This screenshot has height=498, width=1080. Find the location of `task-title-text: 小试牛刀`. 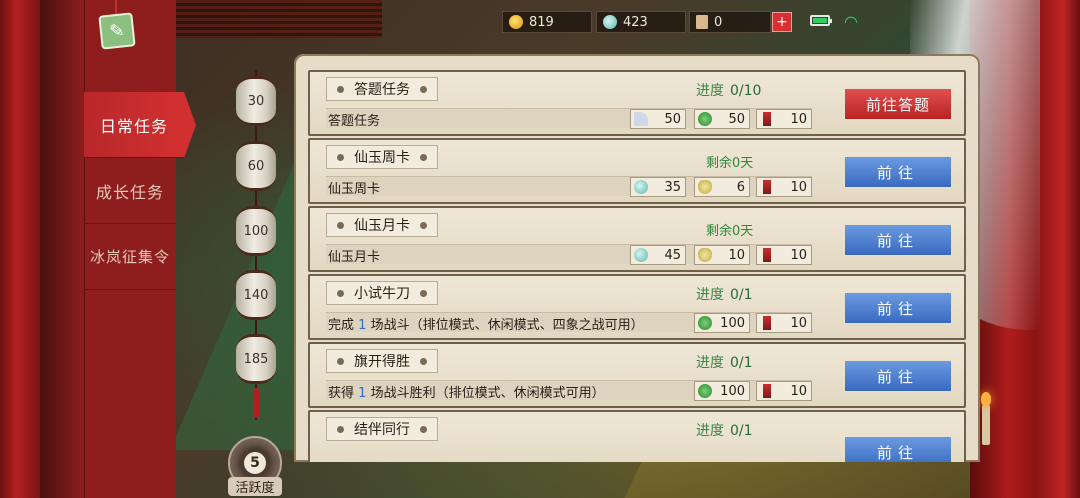

task-title-text: 小试牛刀 is located at coordinates (382, 294).